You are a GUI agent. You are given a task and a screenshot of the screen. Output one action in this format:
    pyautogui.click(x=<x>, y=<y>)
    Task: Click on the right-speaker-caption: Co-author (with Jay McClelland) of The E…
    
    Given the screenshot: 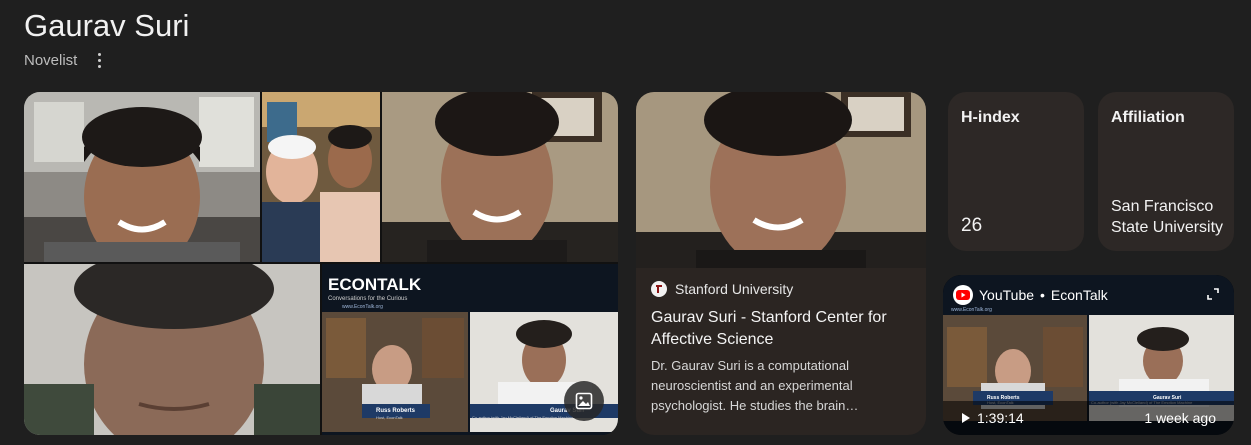 What is the action you would take?
    pyautogui.click(x=523, y=417)
    